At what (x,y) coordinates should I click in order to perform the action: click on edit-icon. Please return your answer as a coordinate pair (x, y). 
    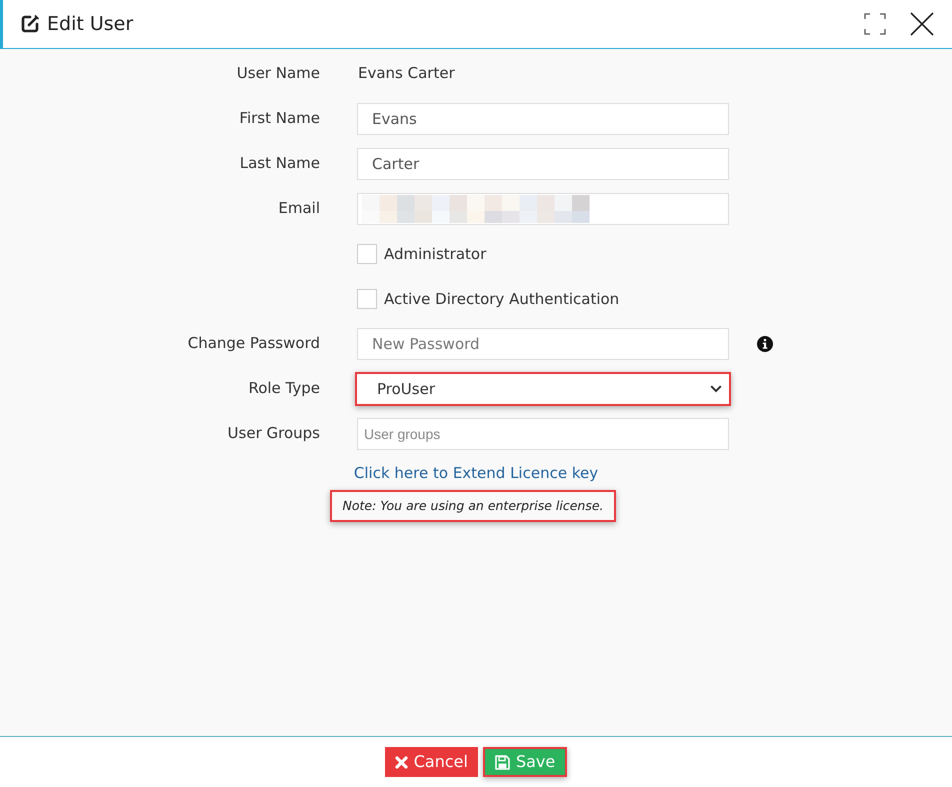
    Looking at the image, I should click on (30, 24).